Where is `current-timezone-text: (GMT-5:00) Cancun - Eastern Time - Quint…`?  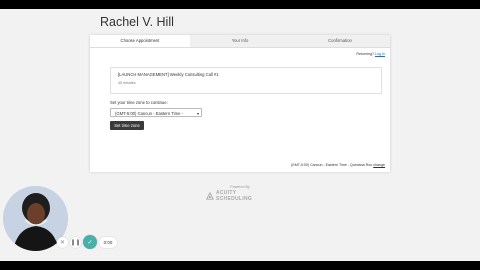
current-timezone-text: (GMT-5:00) Cancun - Eastern Time - Quint… is located at coordinates (331, 165).